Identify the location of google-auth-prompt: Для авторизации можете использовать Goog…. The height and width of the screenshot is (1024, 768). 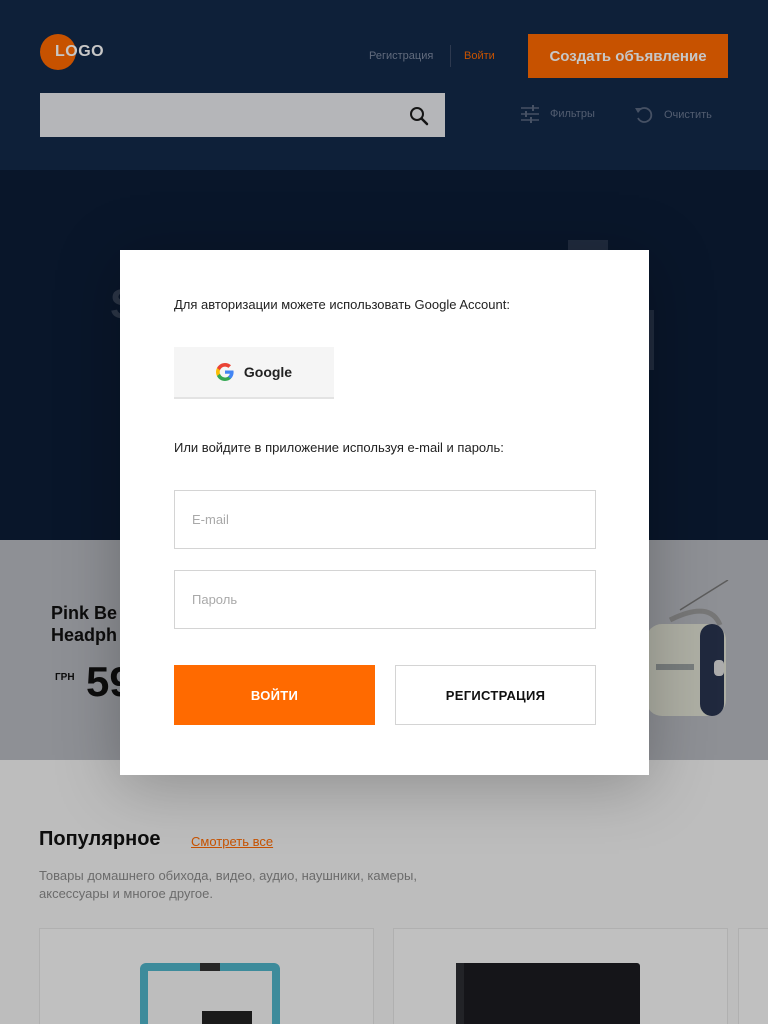
(342, 304).